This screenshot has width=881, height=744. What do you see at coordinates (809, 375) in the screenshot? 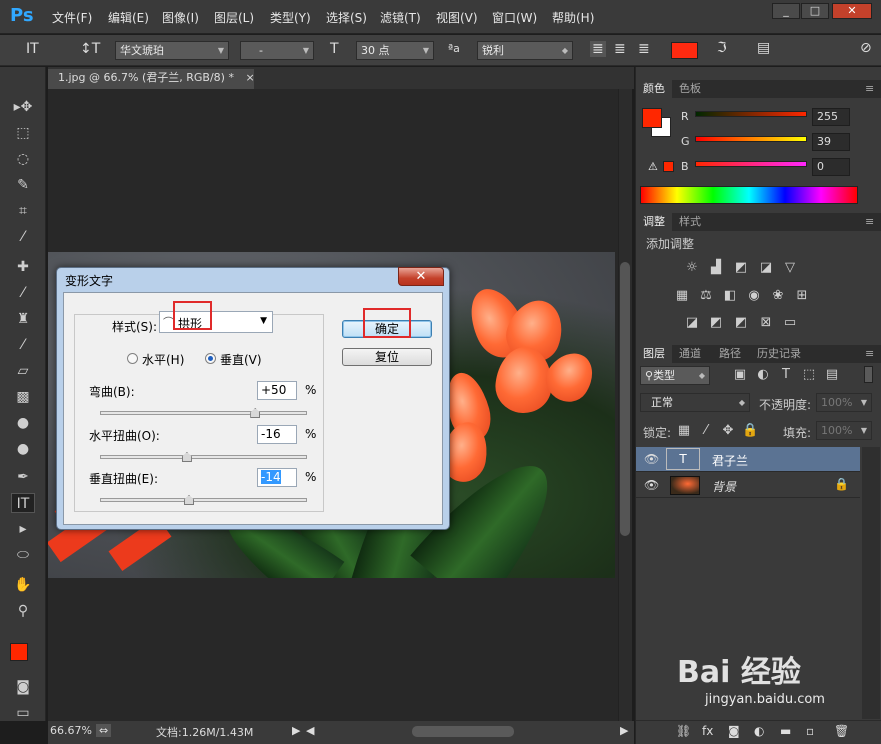
I see `filter-shape-icon: ⬚` at bounding box center [809, 375].